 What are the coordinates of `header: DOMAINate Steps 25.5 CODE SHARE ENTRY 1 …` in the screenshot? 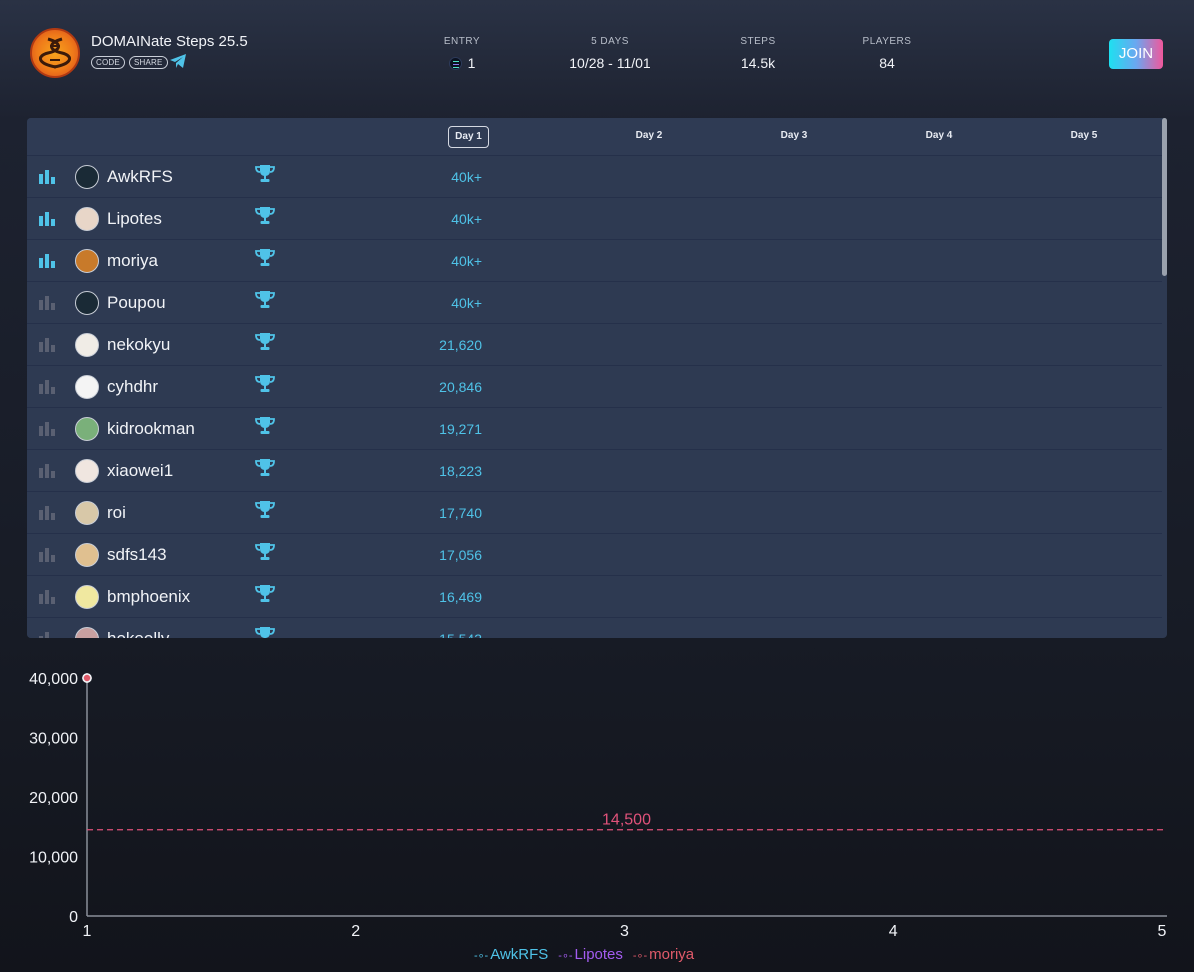 It's located at (597, 55).